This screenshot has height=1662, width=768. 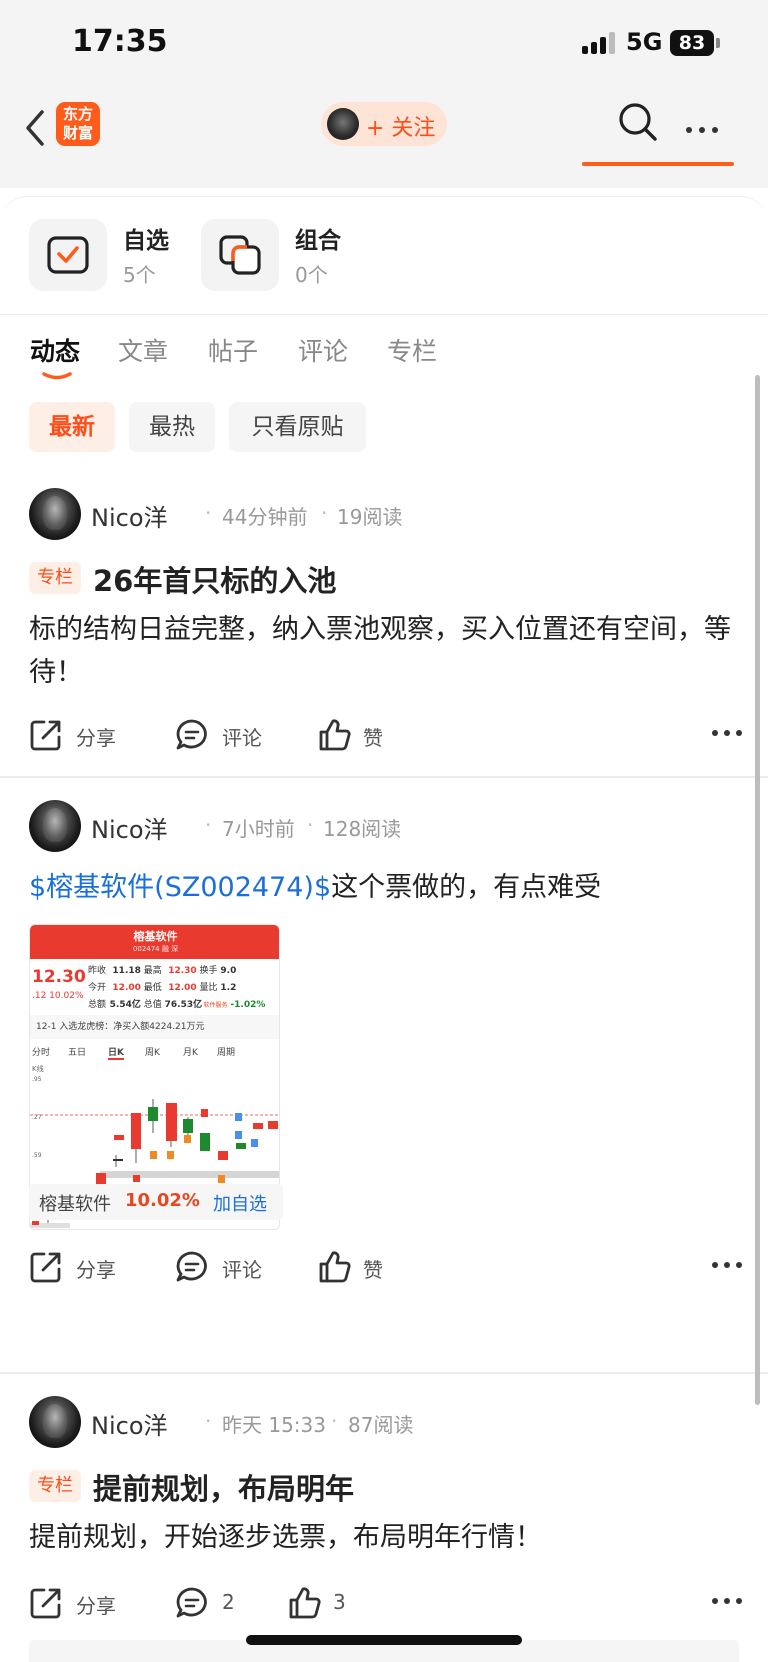 What do you see at coordinates (385, 1537) in the screenshot?
I see `post-body: 提前规划，开始逐步选票，布局明年行情！` at bounding box center [385, 1537].